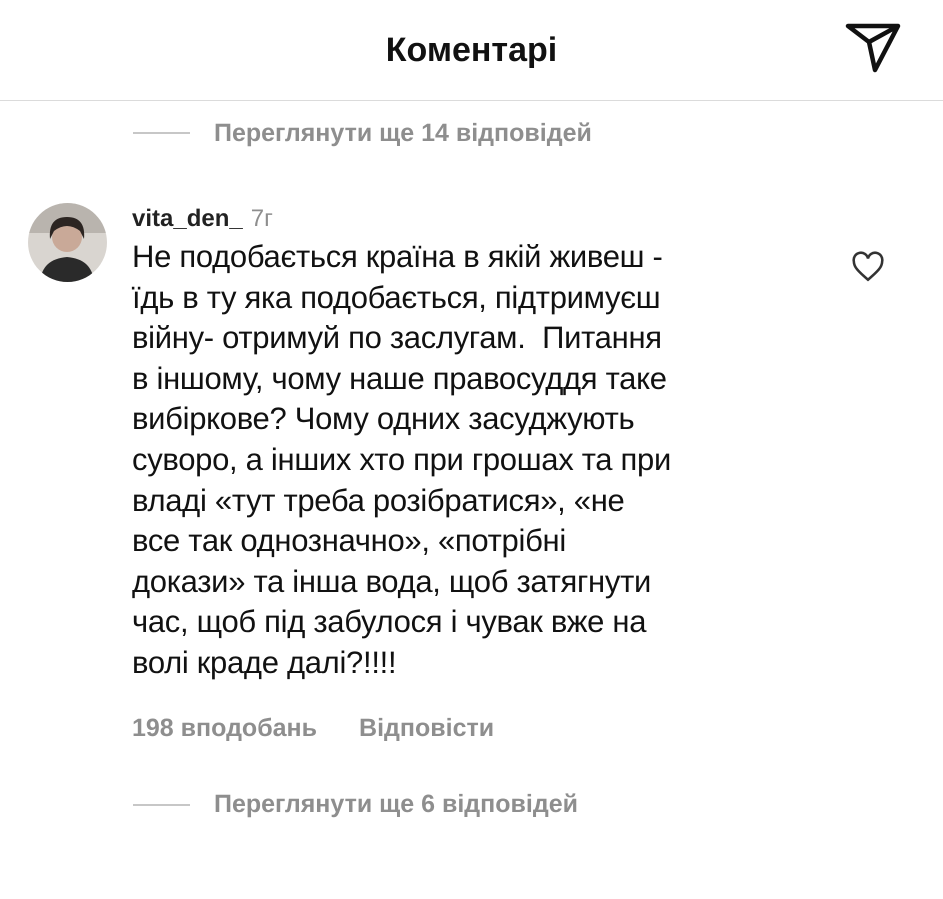 The height and width of the screenshot is (899, 943). I want to click on likes-count: 198 вподобань, so click(225, 728).